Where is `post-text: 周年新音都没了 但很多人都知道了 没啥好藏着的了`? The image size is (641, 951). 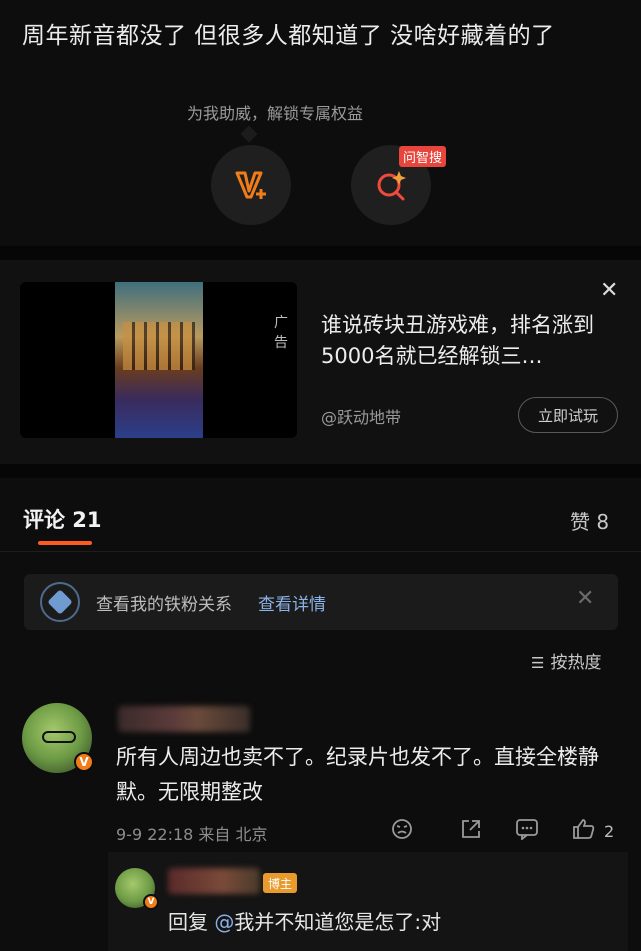
post-text: 周年新音都没了 但很多人都知道了 没啥好藏着的了 is located at coordinates (288, 36).